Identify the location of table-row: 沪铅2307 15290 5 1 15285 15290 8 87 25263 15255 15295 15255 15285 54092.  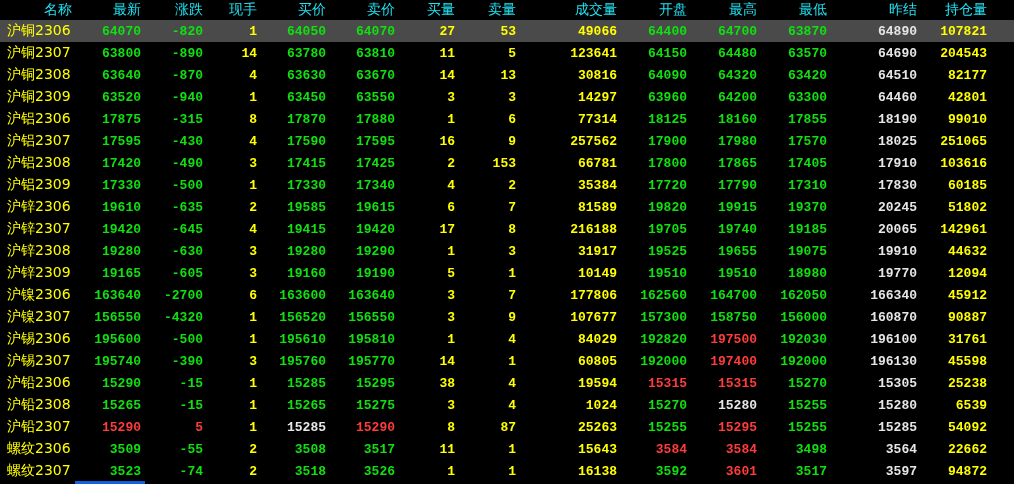
(507, 427).